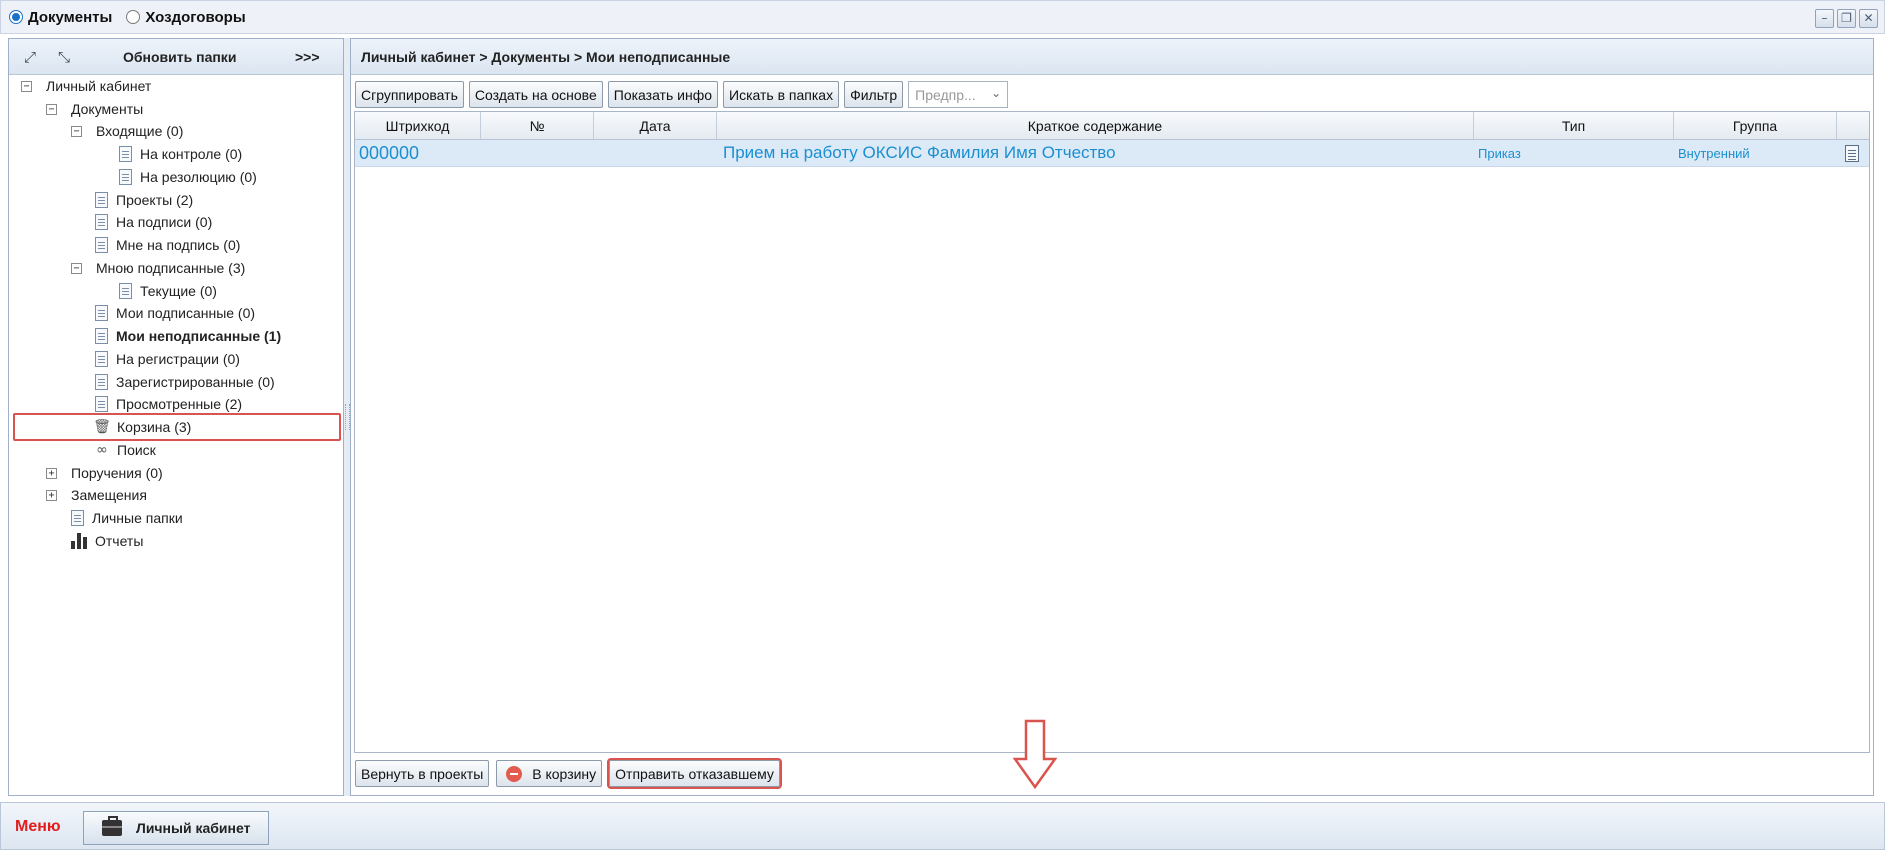 This screenshot has width=1896, height=862. I want to click on tree-node-personal-folders: Личные папки, so click(127, 518).